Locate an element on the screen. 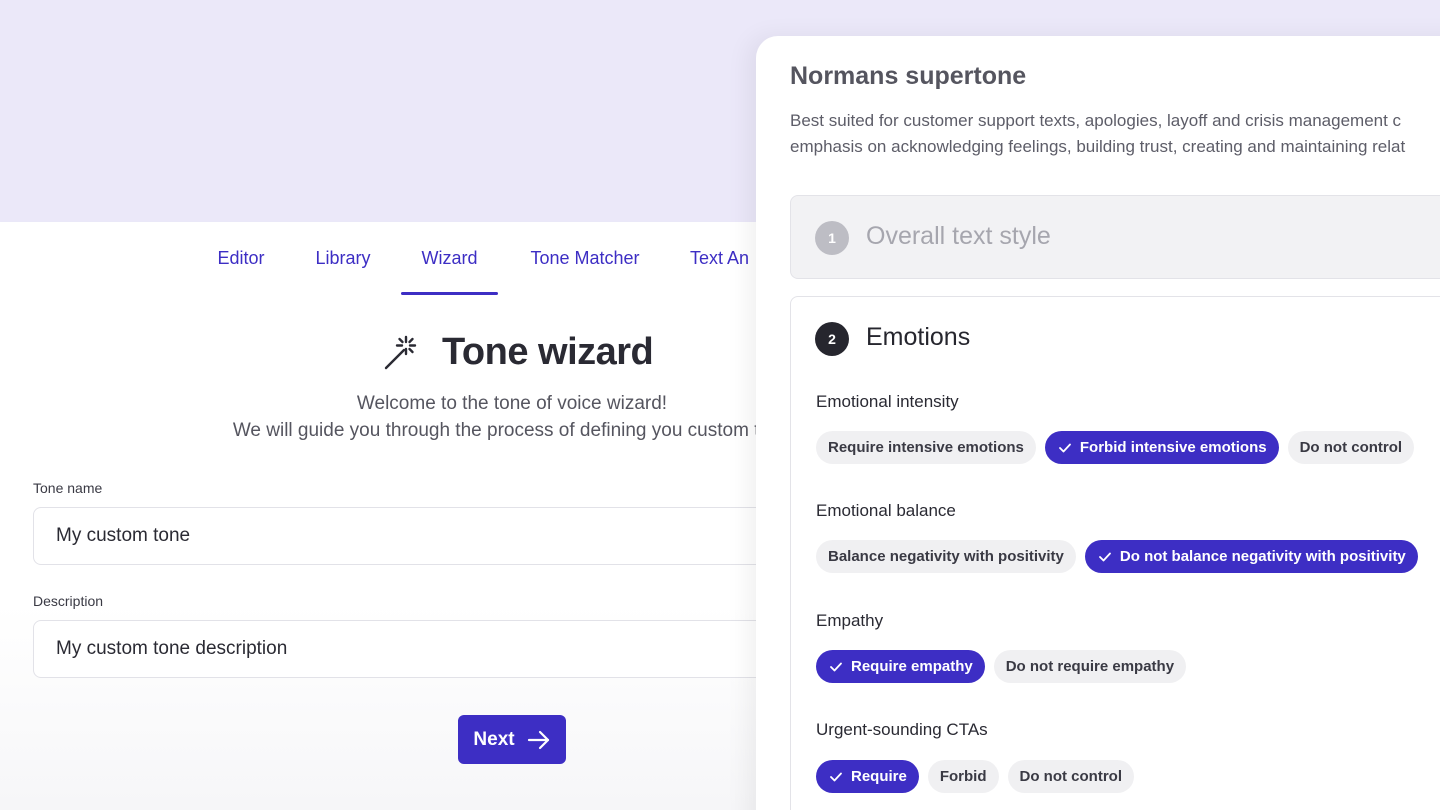  description-value: My custom tone description is located at coordinates (172, 648).